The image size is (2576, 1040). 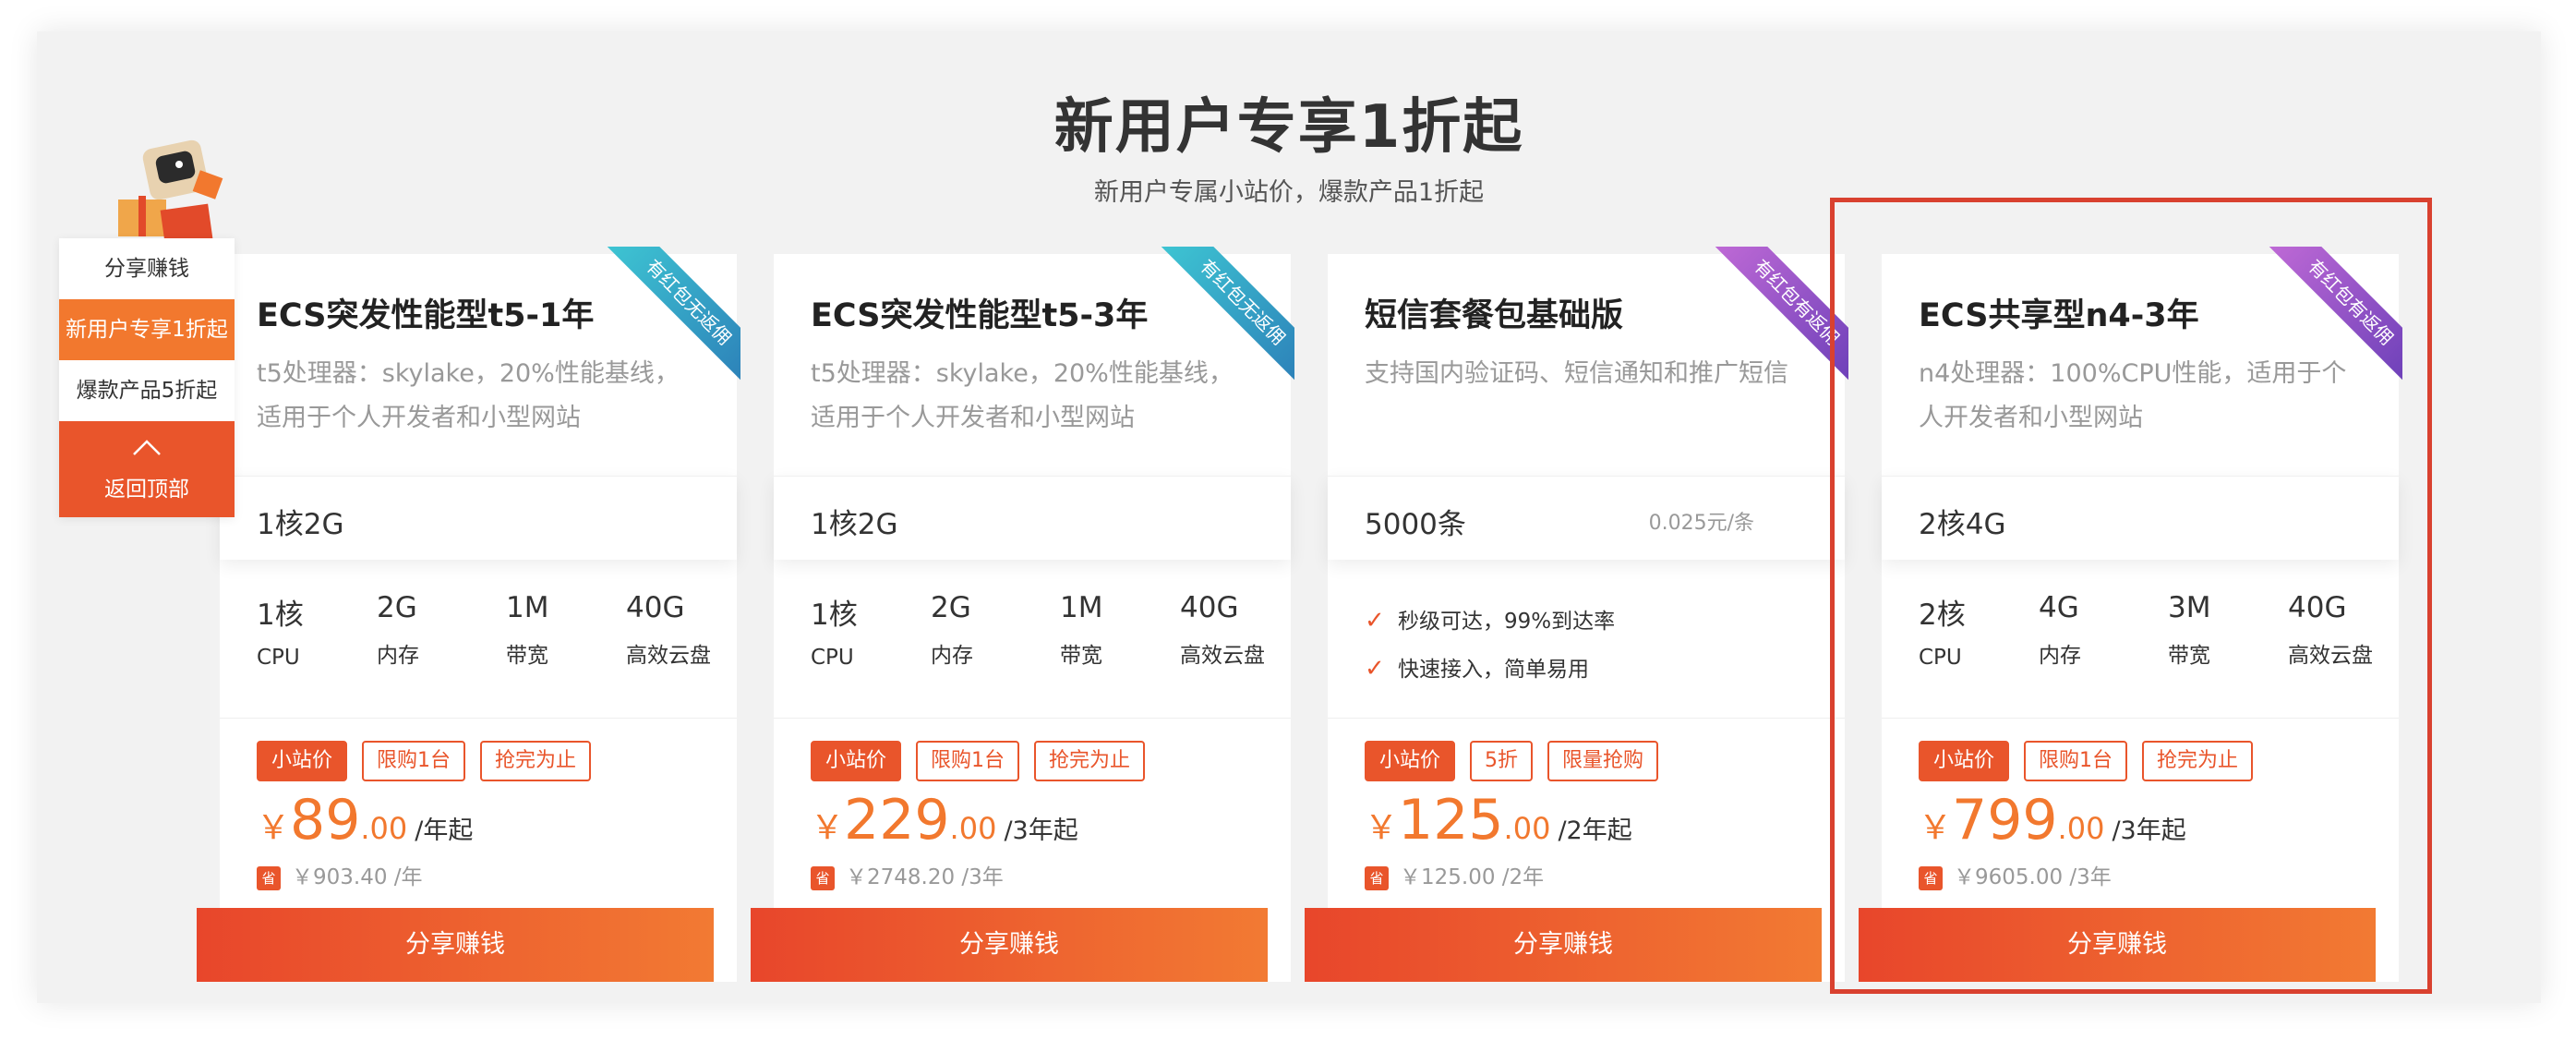 I want to click on back-to-top-label: 返回顶部, so click(x=146, y=490).